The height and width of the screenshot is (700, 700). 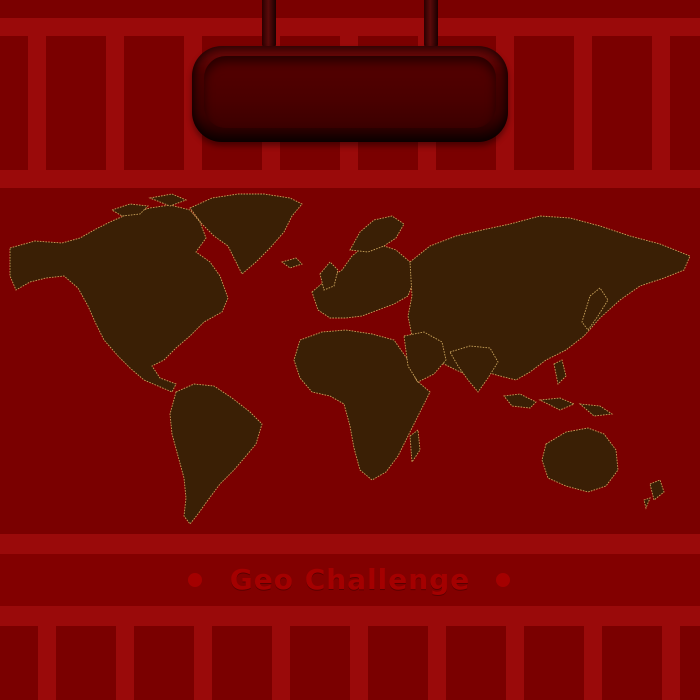 I want to click on bottom-rail-lower, so click(x=350, y=616).